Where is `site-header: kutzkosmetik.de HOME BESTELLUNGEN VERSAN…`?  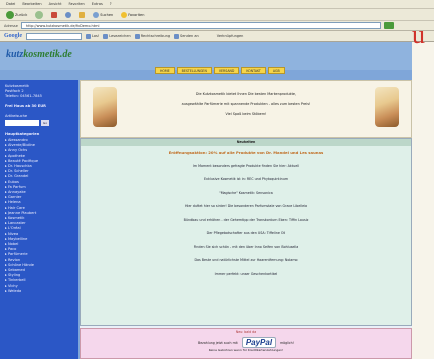 site-header: kutzkosmetik.de HOME BESTELLUNGEN VERSAN… is located at coordinates (206, 58).